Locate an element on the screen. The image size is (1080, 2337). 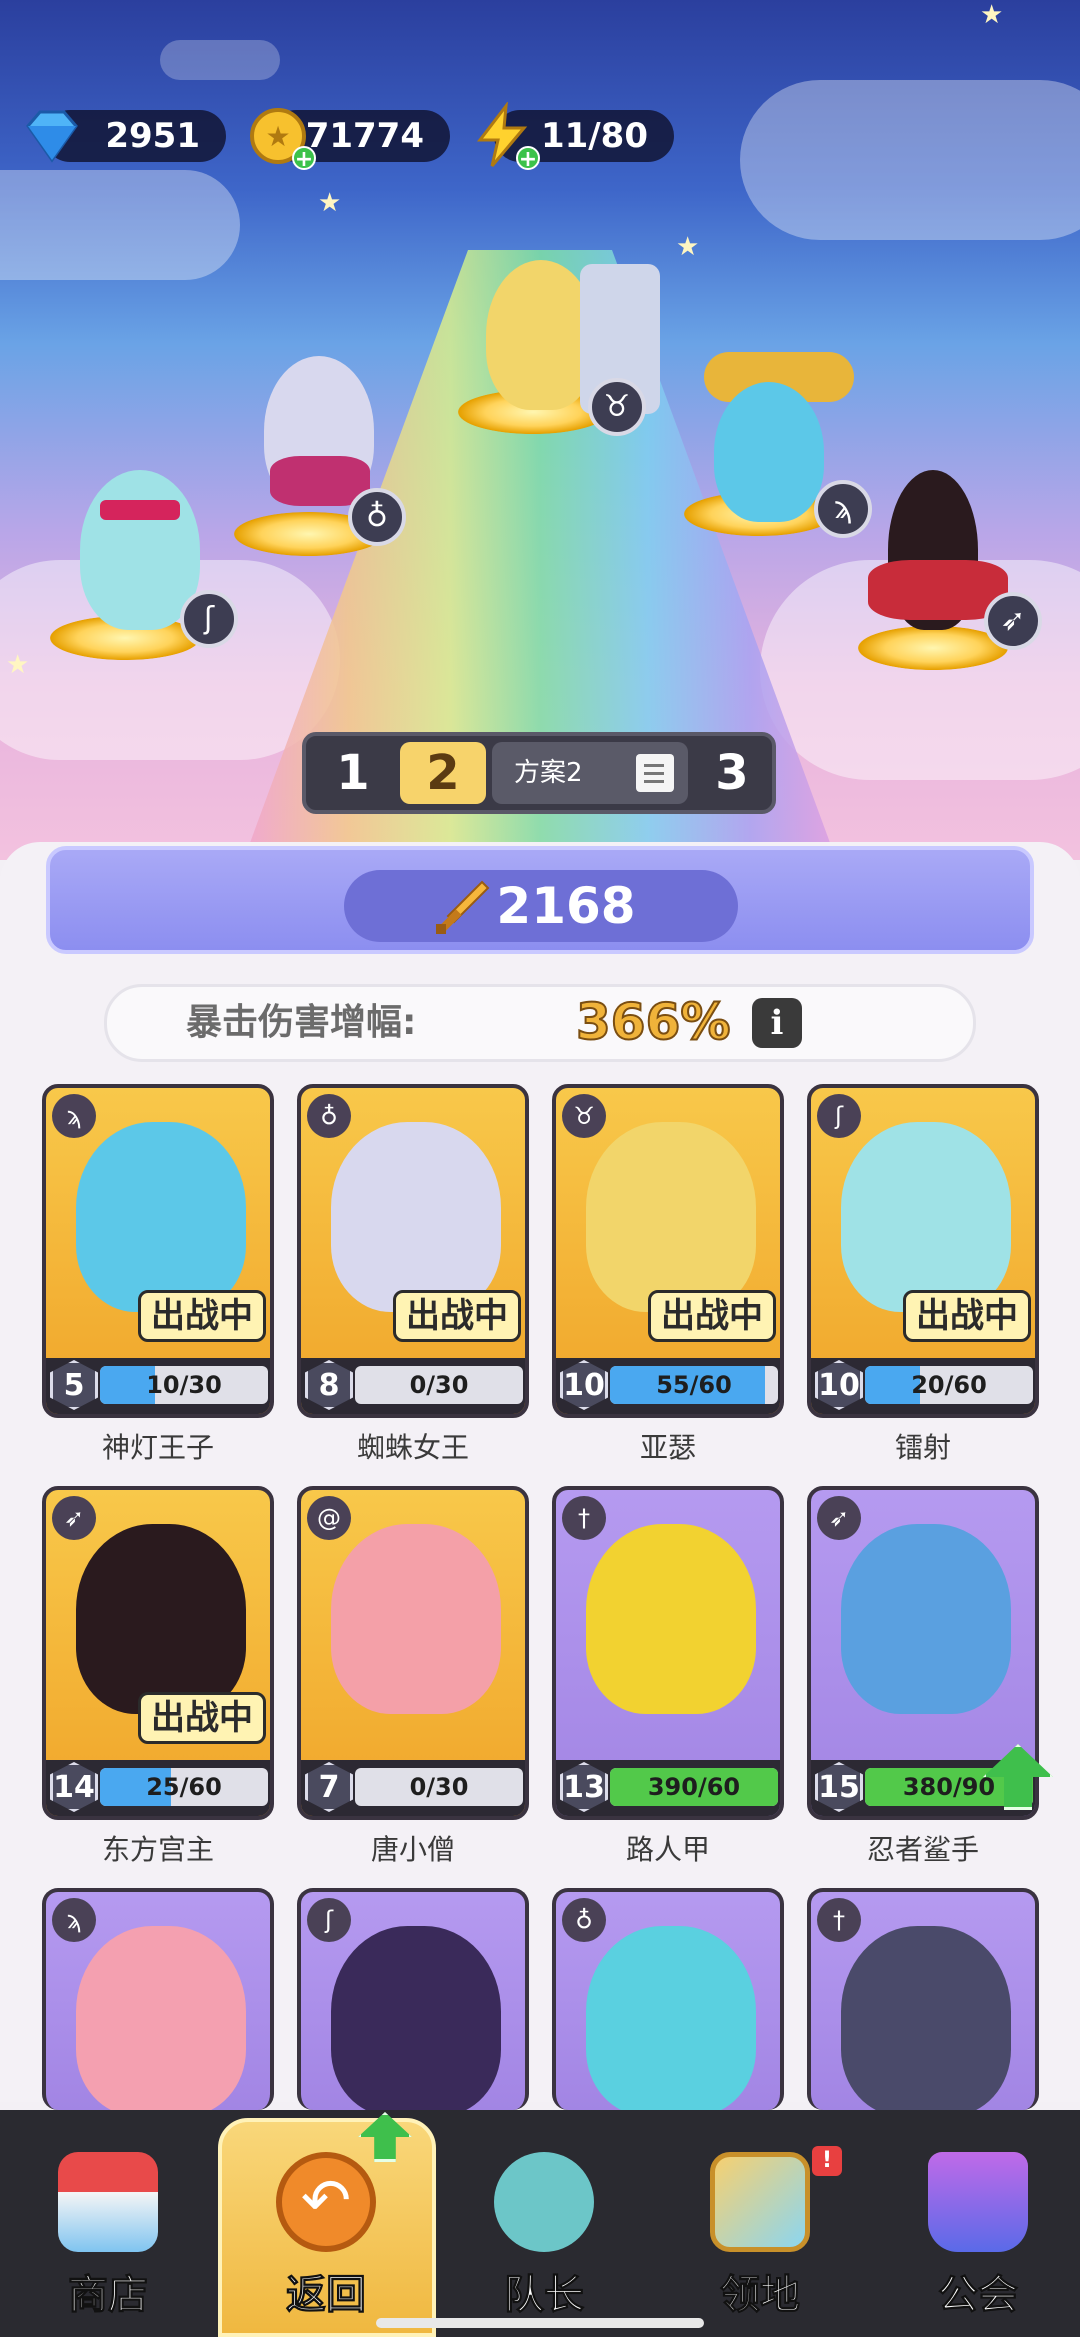
loadout-tabs: 1 2 方案2 3 is located at coordinates (539, 773).